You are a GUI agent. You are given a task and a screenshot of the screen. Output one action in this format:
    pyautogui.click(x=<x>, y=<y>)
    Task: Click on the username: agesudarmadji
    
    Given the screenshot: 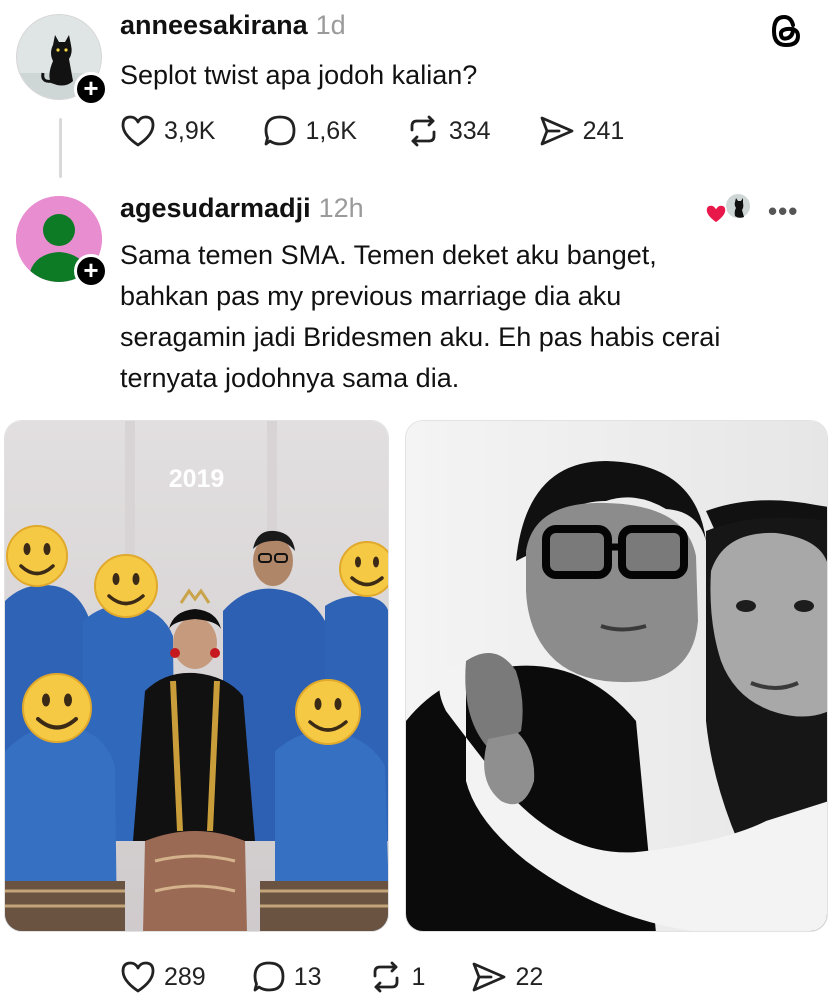 What is the action you would take?
    pyautogui.click(x=215, y=208)
    